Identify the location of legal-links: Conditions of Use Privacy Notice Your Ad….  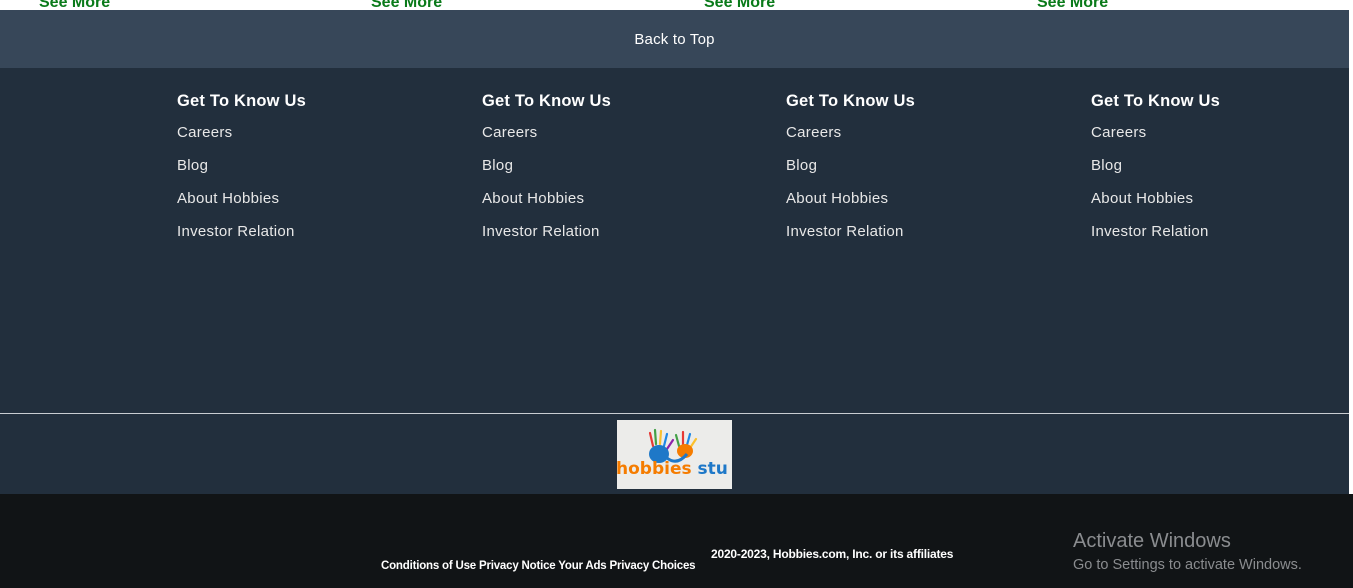
(538, 566).